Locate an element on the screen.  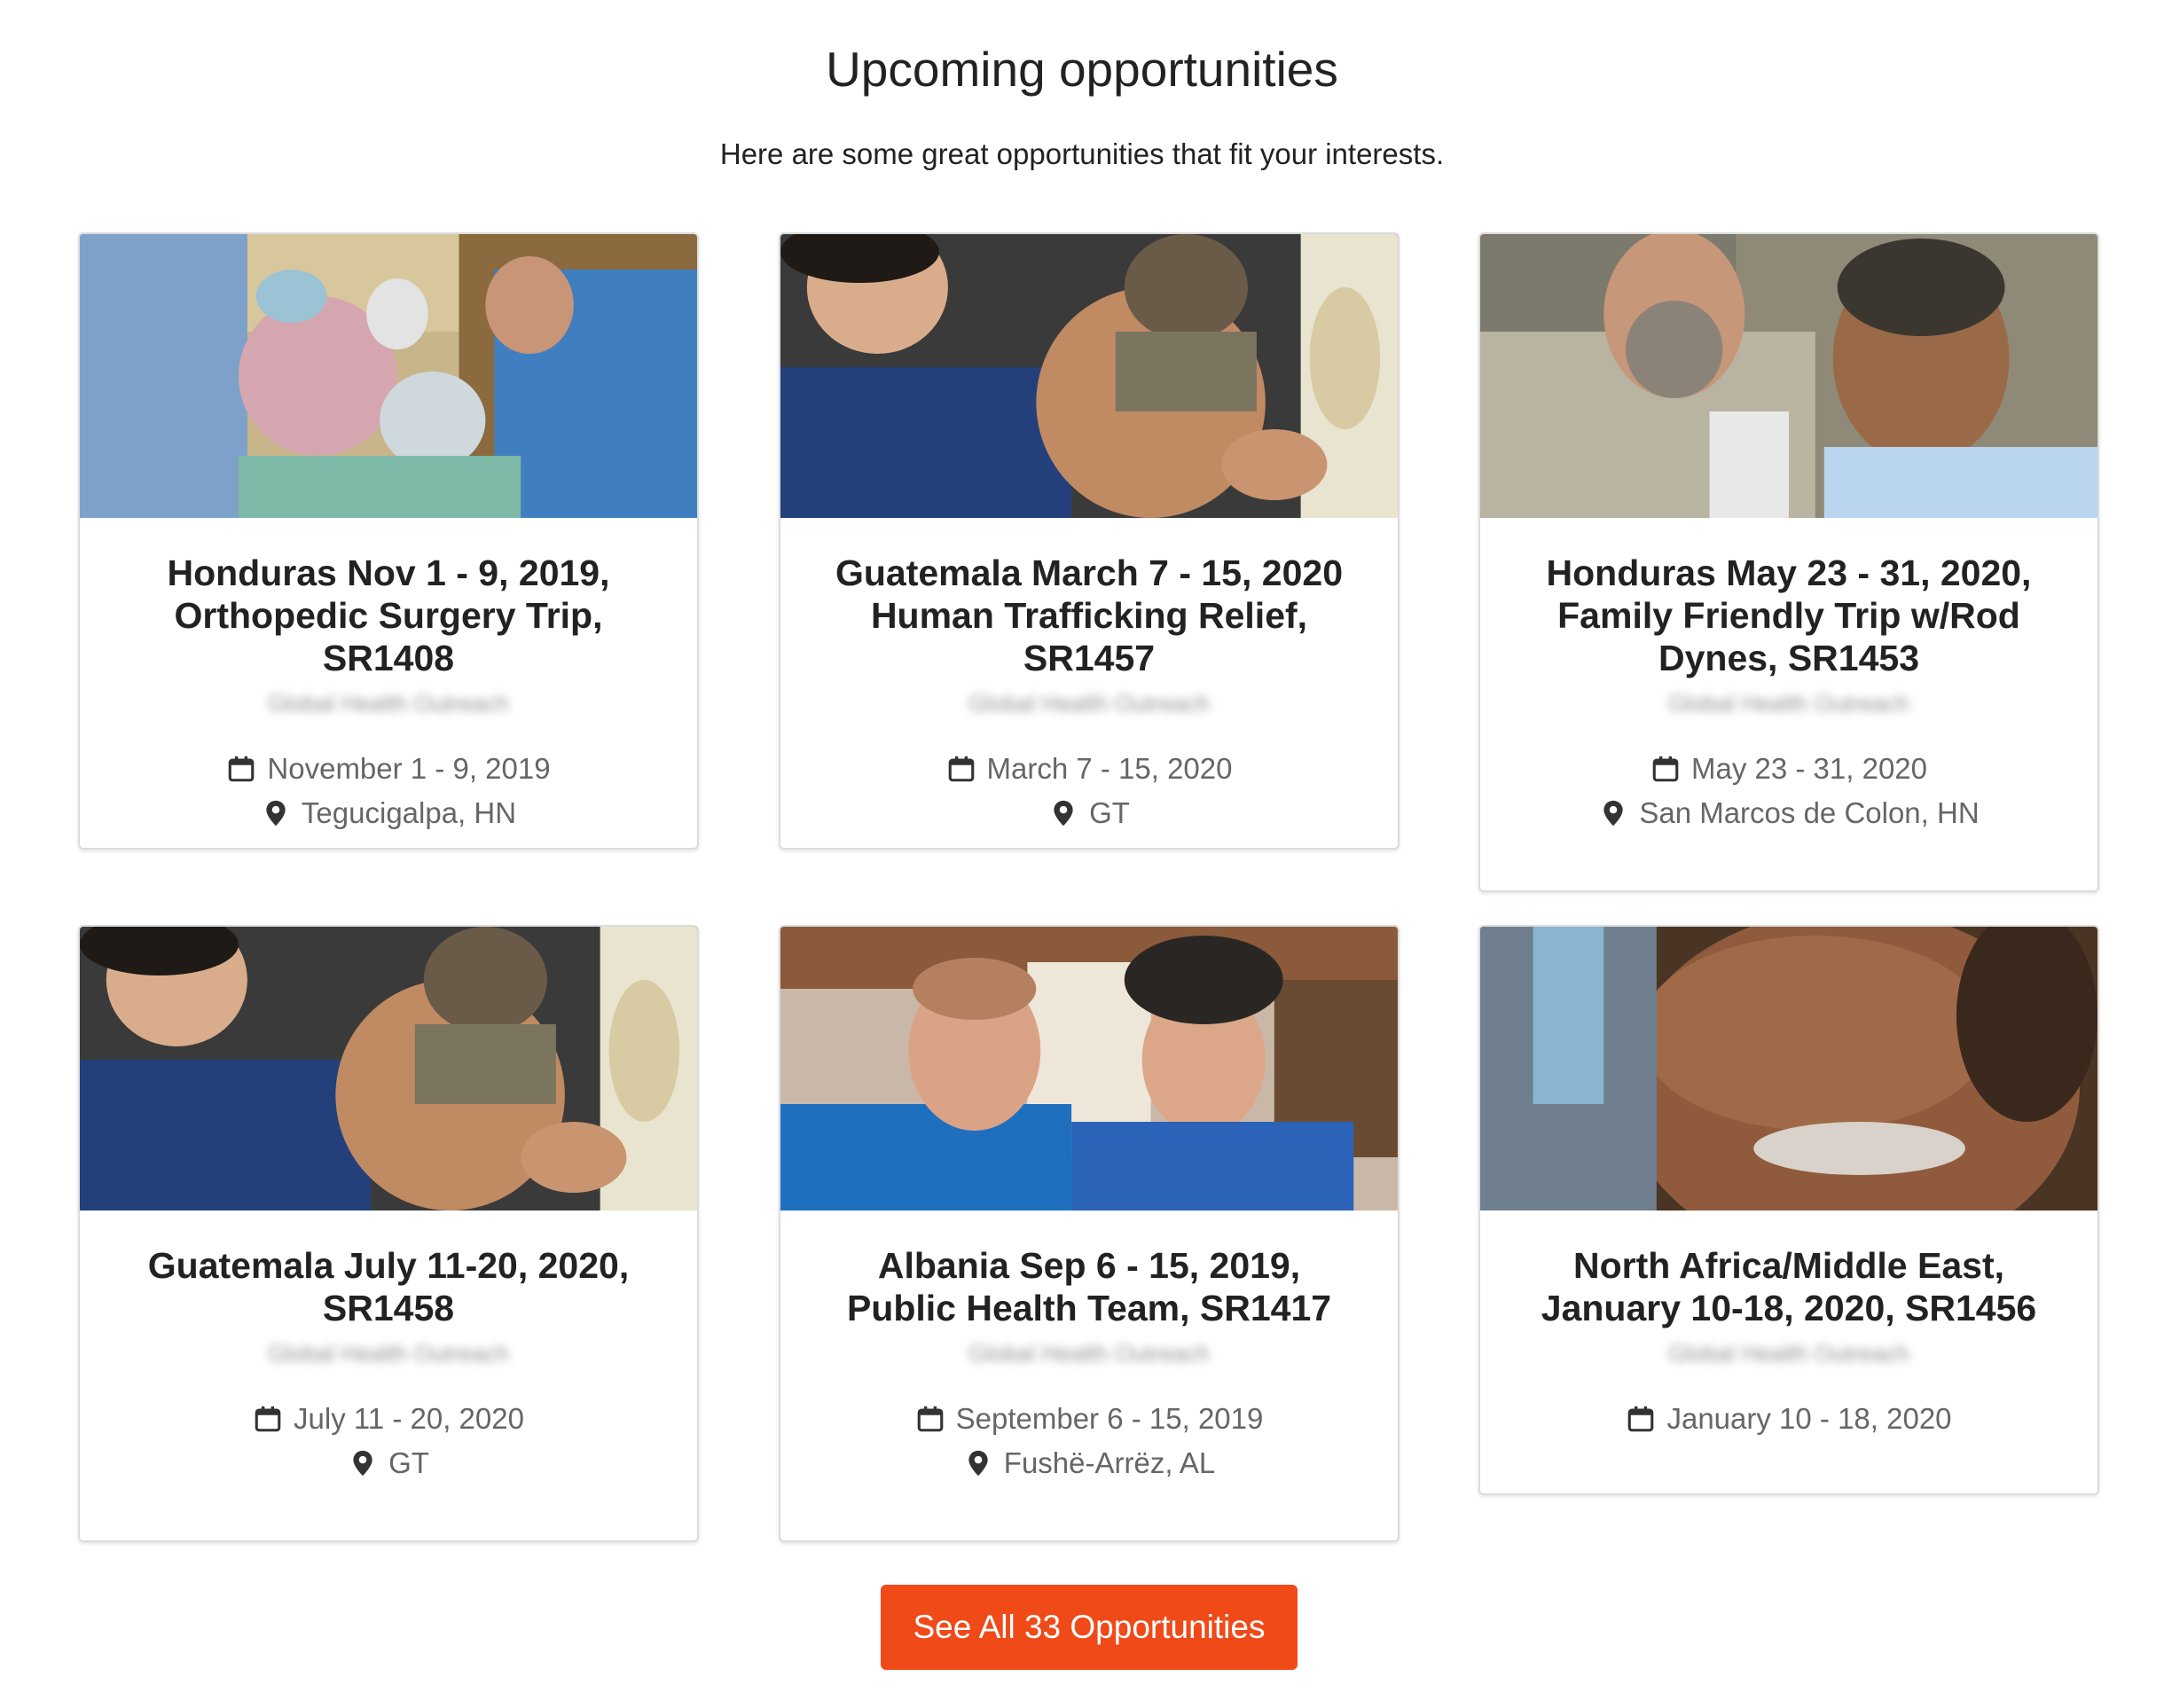
card-date: January 10 - 18, 2020 is located at coordinates (1788, 1419).